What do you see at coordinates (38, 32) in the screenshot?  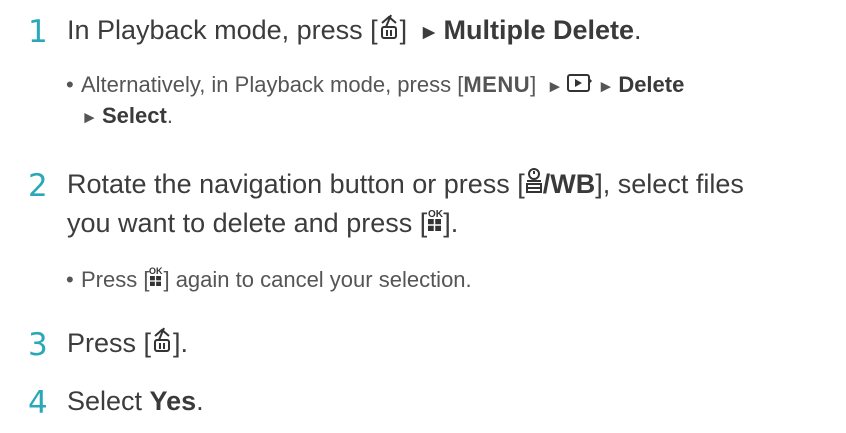 I see `step-number: 1` at bounding box center [38, 32].